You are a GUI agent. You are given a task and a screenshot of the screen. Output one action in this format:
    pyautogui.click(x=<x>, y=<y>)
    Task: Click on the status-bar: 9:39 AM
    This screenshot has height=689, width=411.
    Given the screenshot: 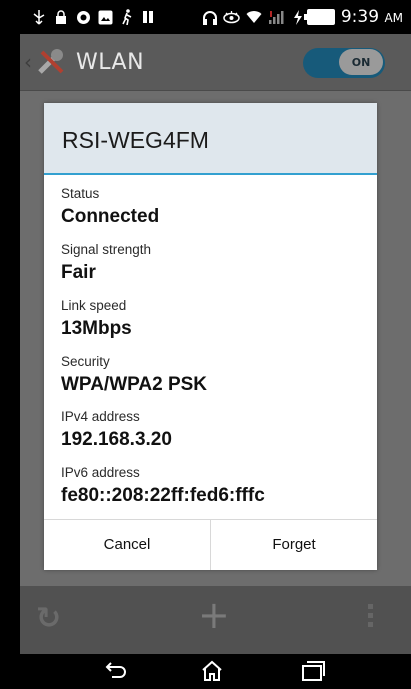 What is the action you would take?
    pyautogui.click(x=205, y=17)
    